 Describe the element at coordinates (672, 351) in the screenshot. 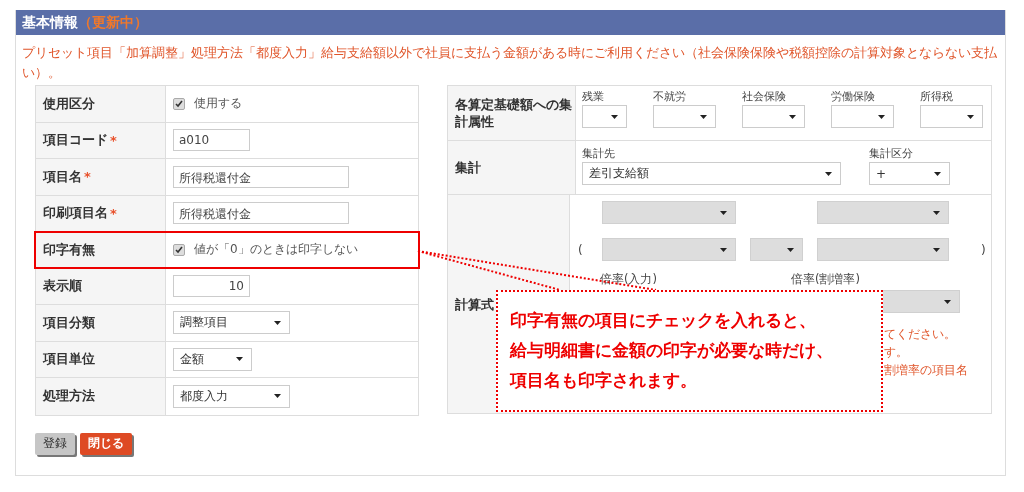

I see `callout-text: 給与明細書に金額の印字が必要な時だけ、` at that location.